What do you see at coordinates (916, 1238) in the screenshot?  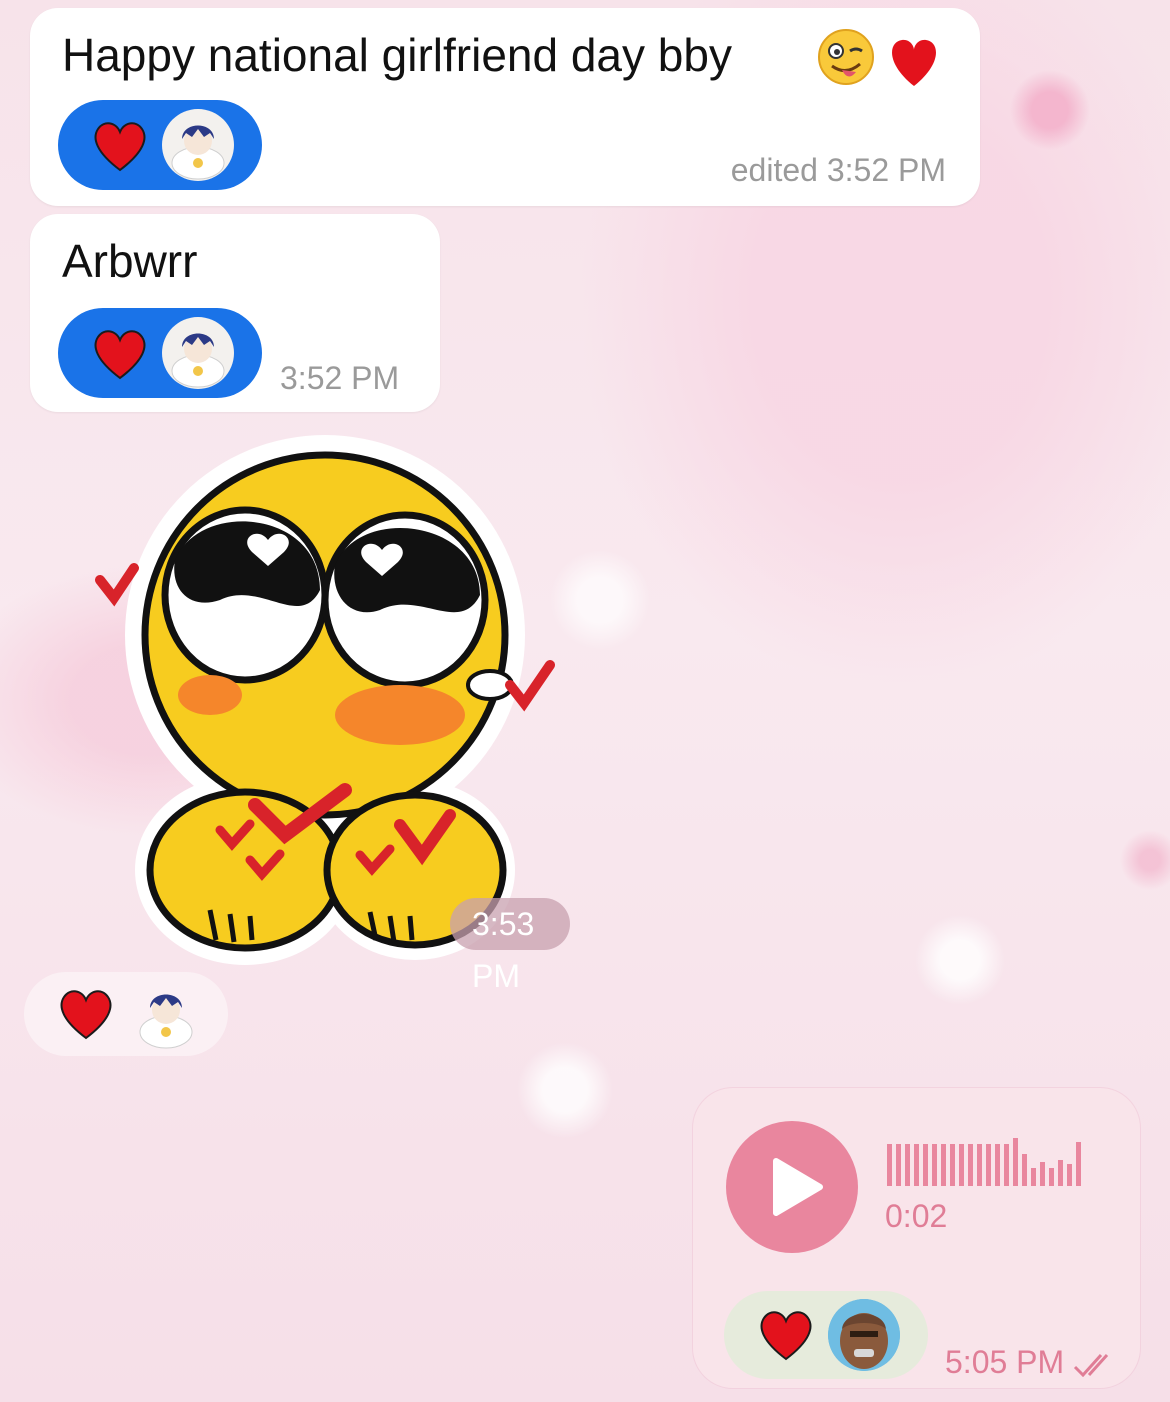 I see `voice-message-bubble: 0:02 5:05 PM` at bounding box center [916, 1238].